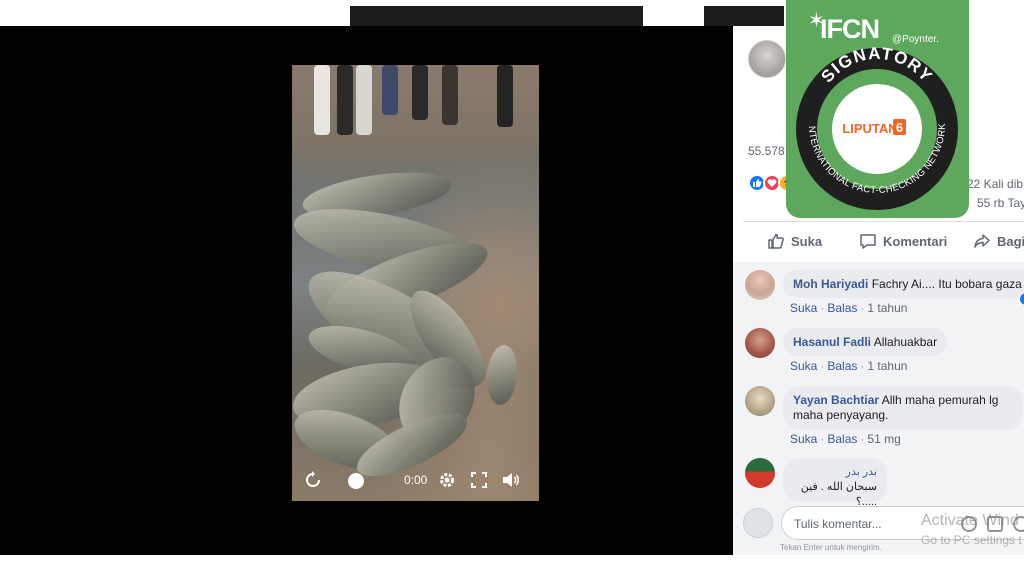  I want to click on share-button-label: Bagi, so click(1010, 241).